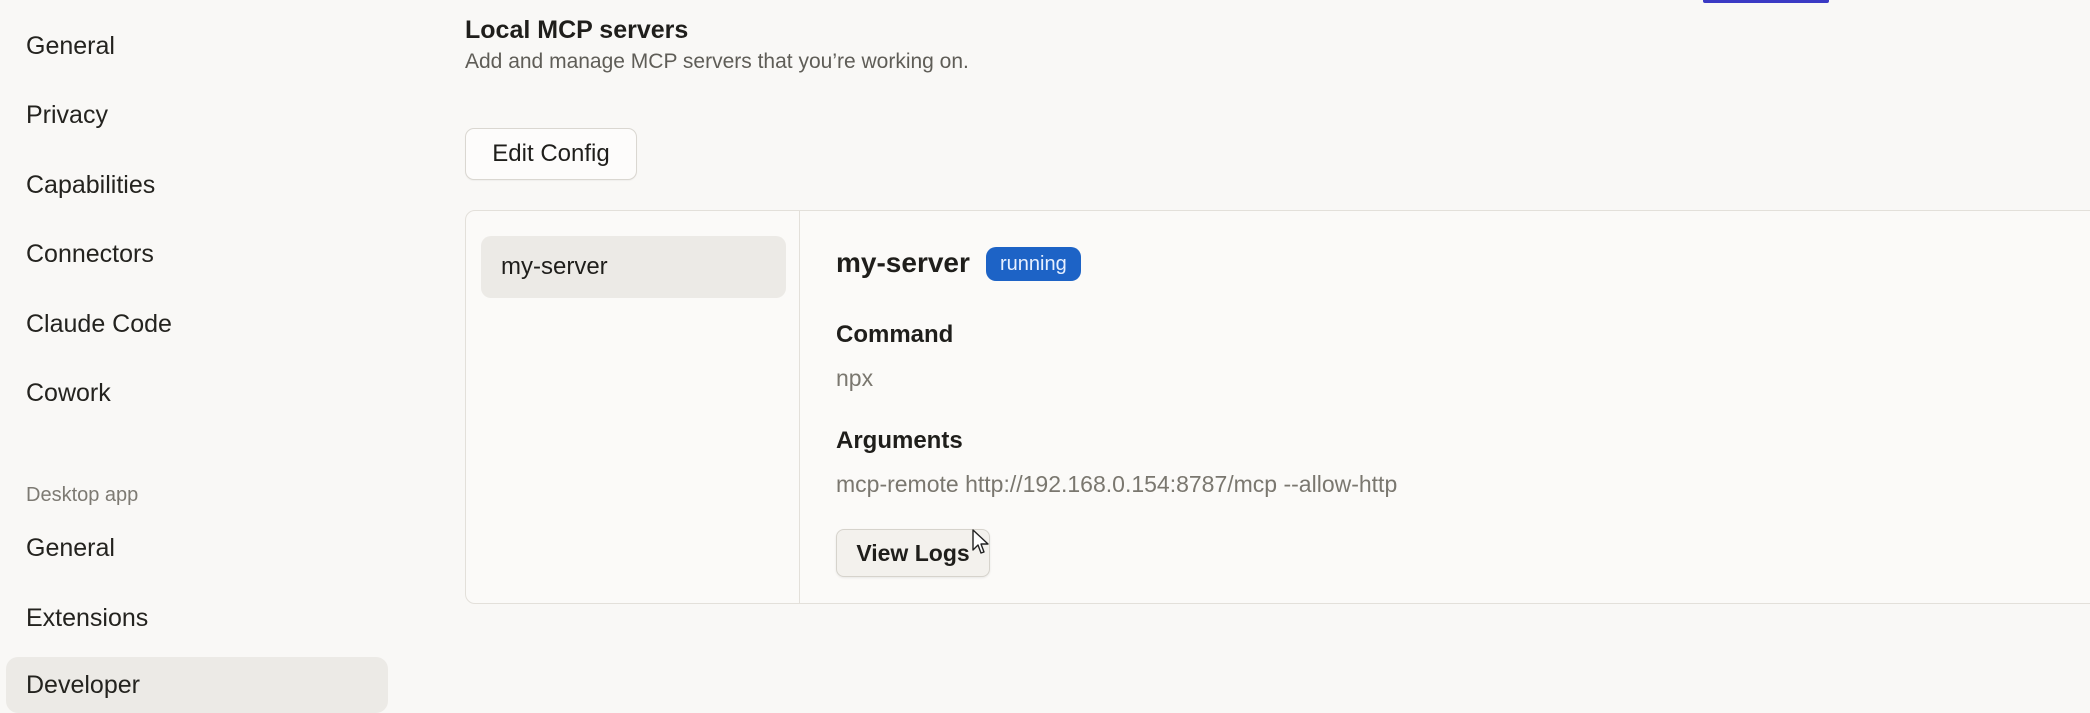 The image size is (2090, 713). I want to click on sidebar-item-desktop-general: General, so click(197, 548).